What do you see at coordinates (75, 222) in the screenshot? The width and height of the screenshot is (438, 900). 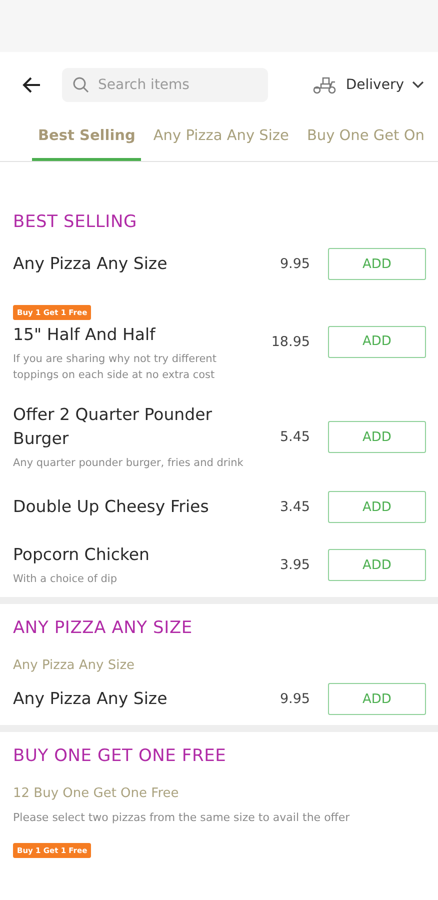 I see `section-title: BEST SELLING` at bounding box center [75, 222].